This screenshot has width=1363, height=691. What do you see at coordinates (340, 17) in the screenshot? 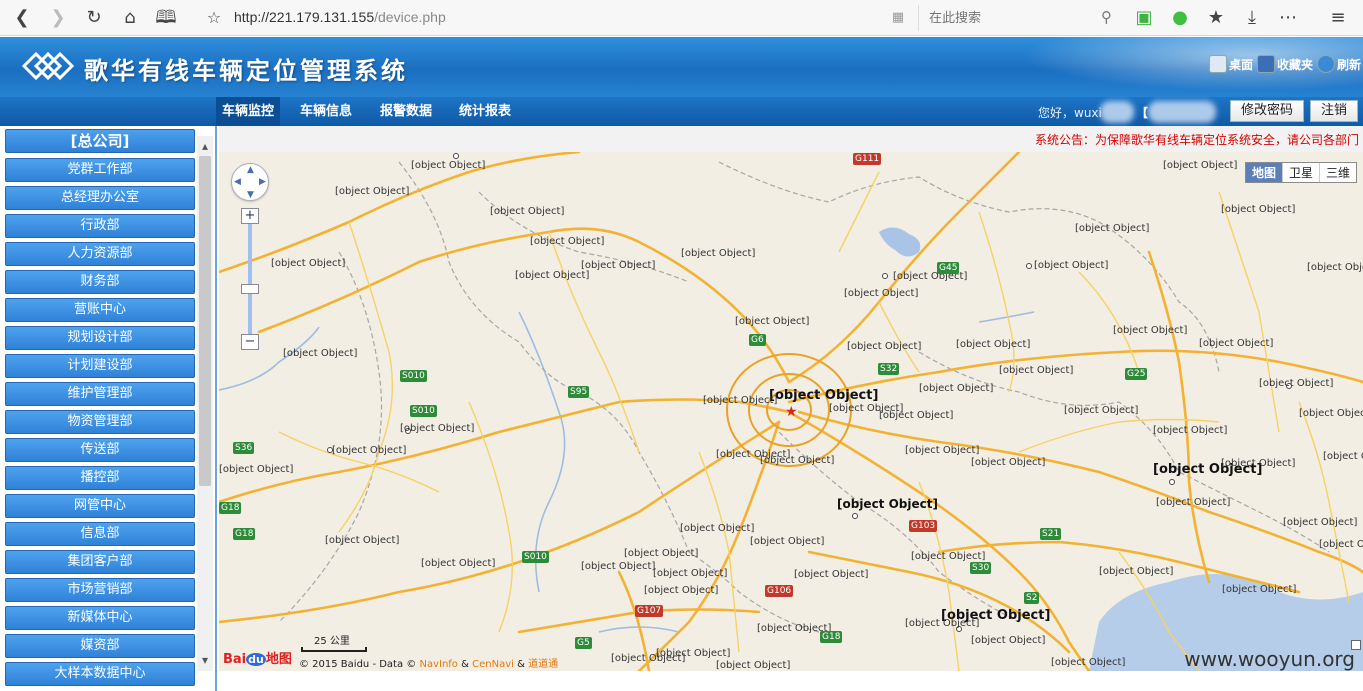
I see `address-bar: http://221.179.131.155/device.php` at bounding box center [340, 17].